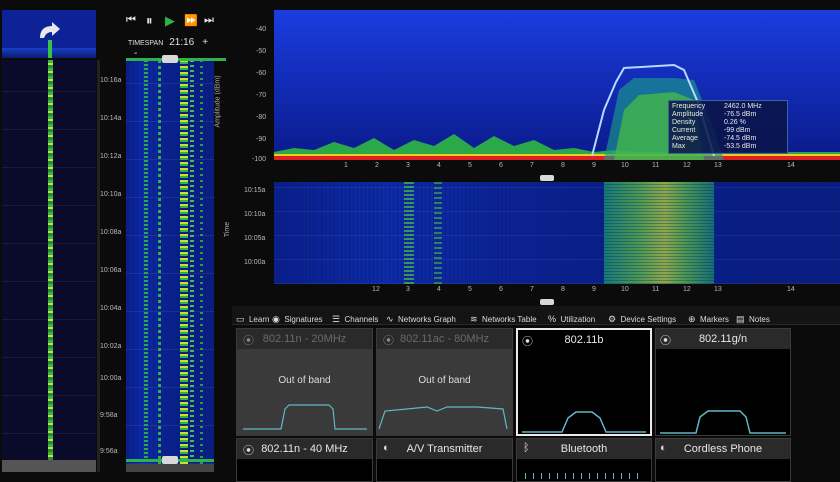 The height and width of the screenshot is (482, 840). I want to click on x-tick: 12, so click(687, 165).